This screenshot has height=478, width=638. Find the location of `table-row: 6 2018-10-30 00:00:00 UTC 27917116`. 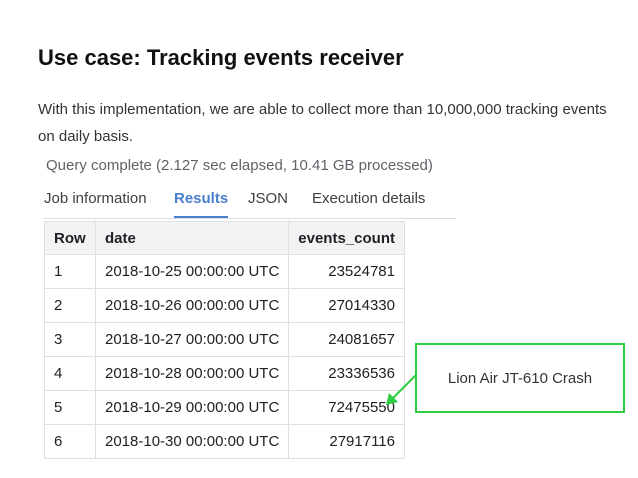

table-row: 6 2018-10-30 00:00:00 UTC 27917116 is located at coordinates (224, 441).